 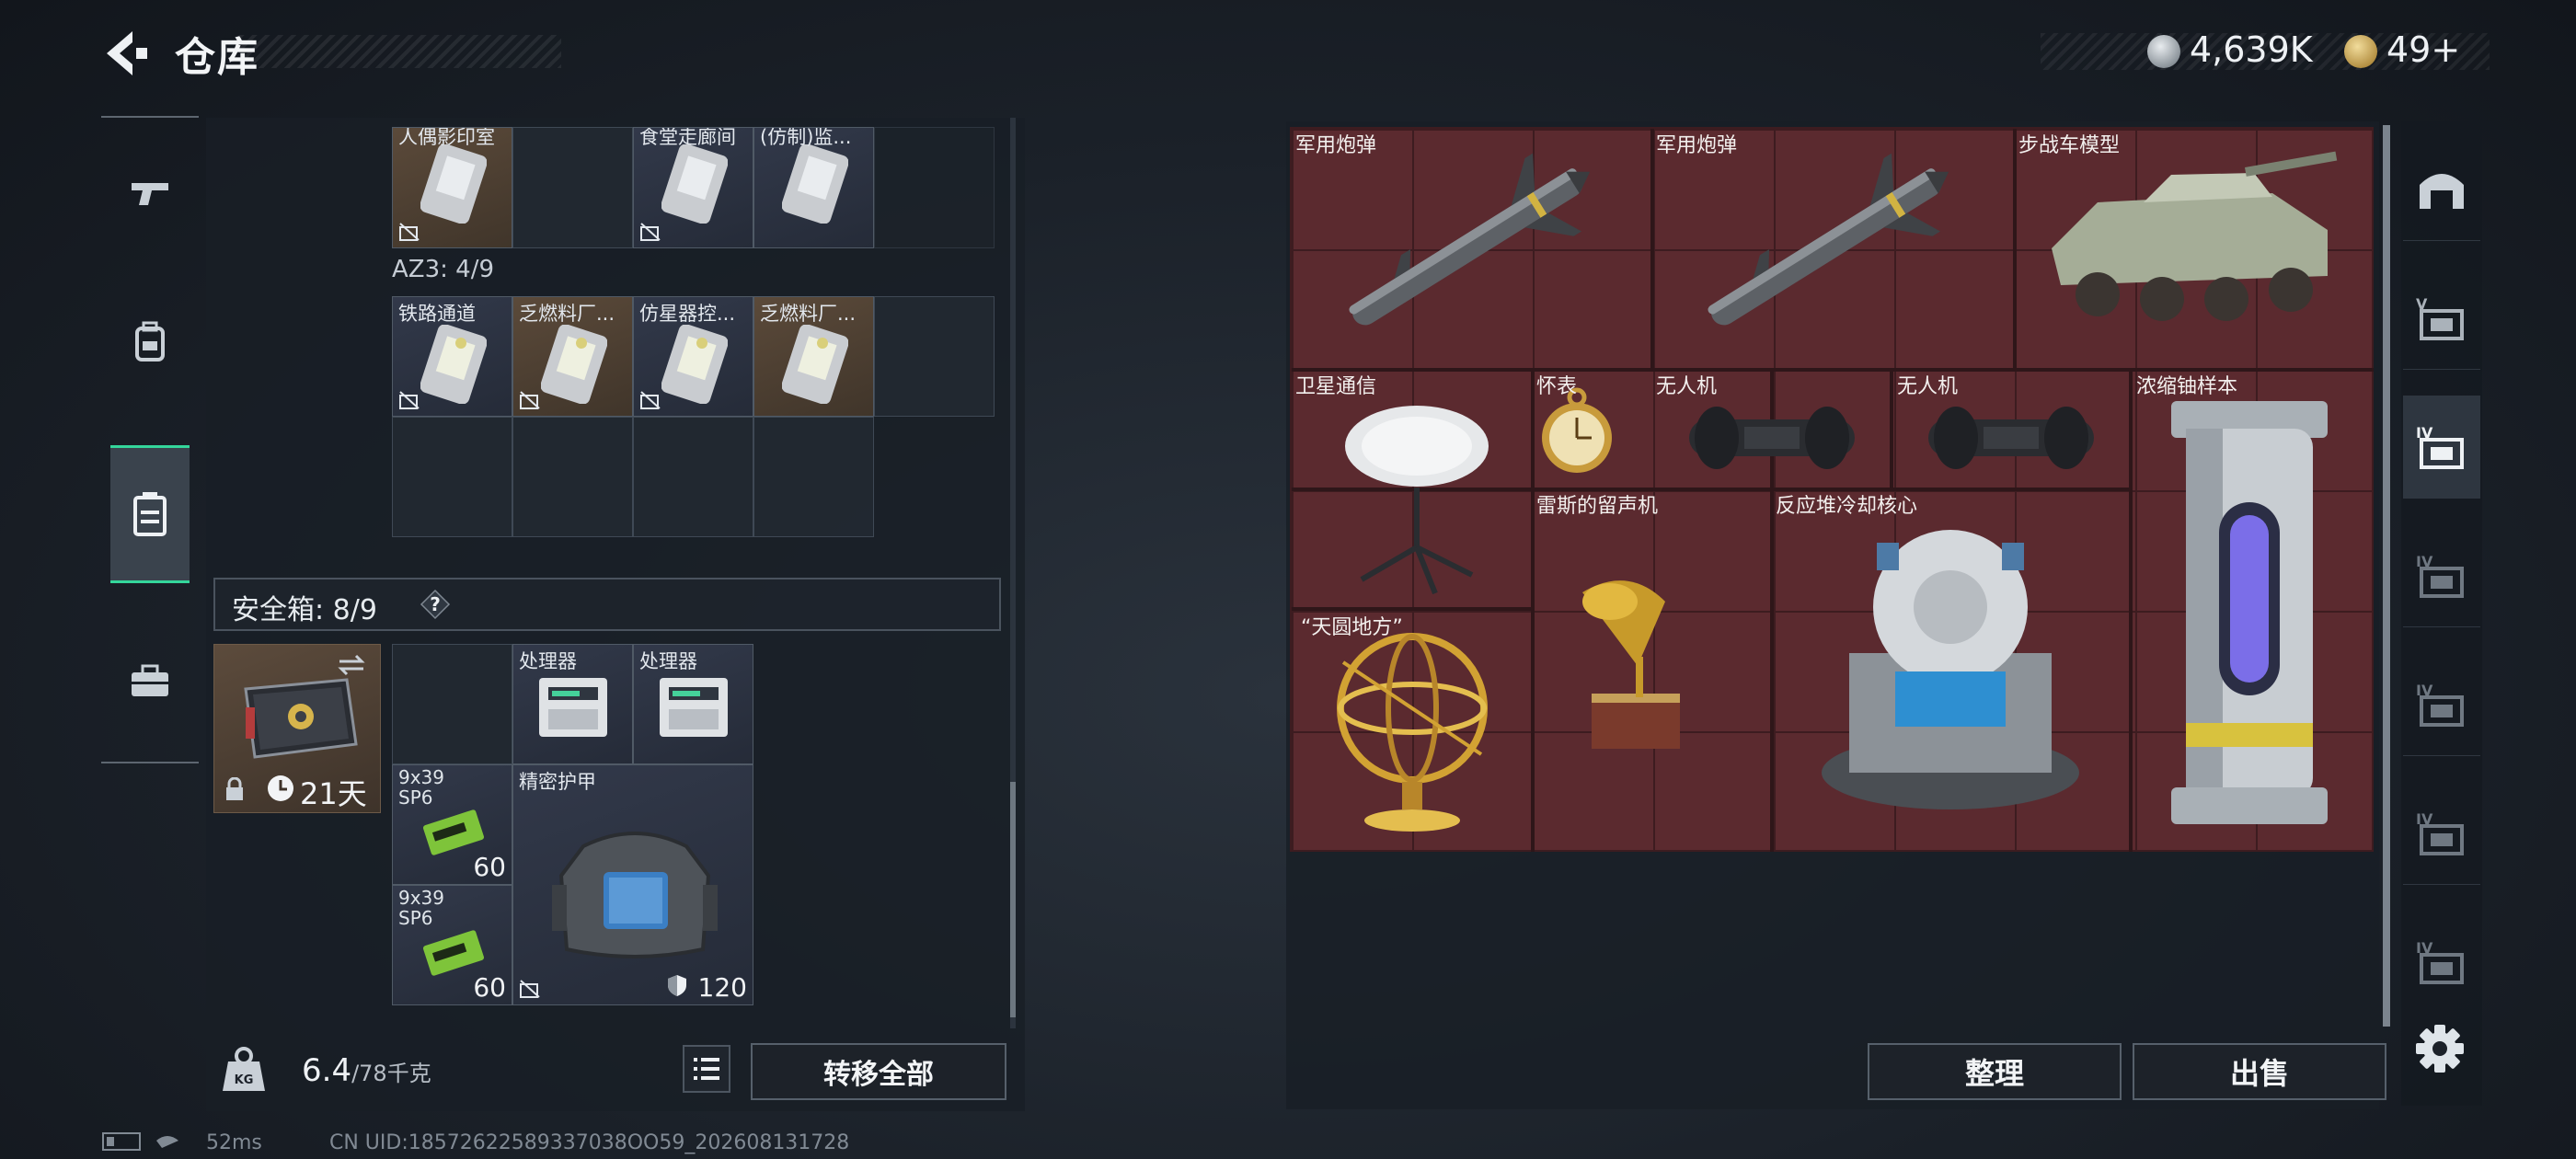 What do you see at coordinates (557, 782) in the screenshot?
I see `item-name: 精密护甲` at bounding box center [557, 782].